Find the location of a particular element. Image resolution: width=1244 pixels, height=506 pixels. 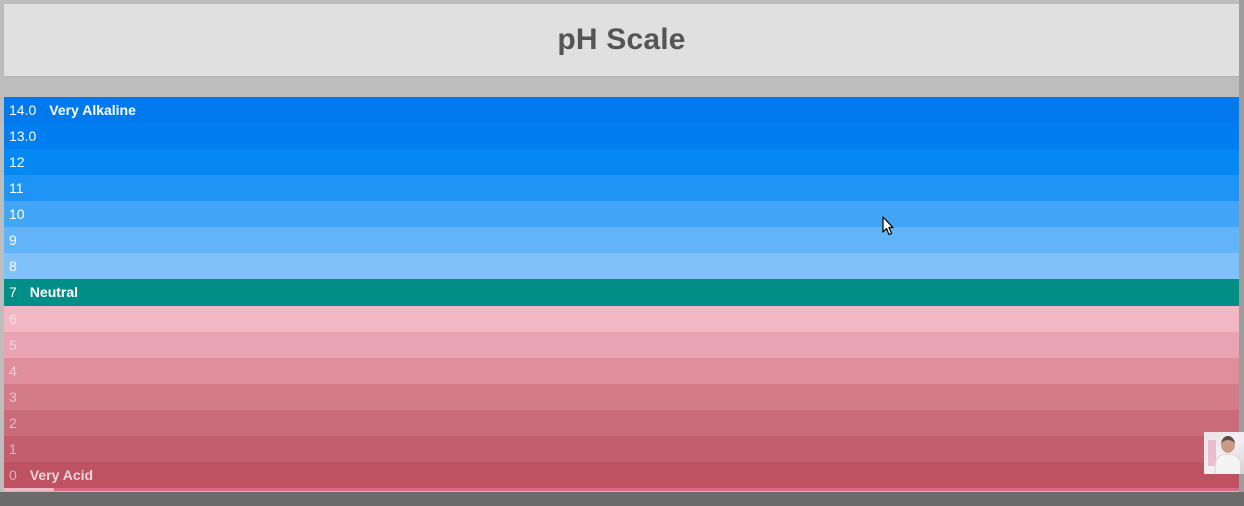

ph-value: 1 is located at coordinates (13, 448).